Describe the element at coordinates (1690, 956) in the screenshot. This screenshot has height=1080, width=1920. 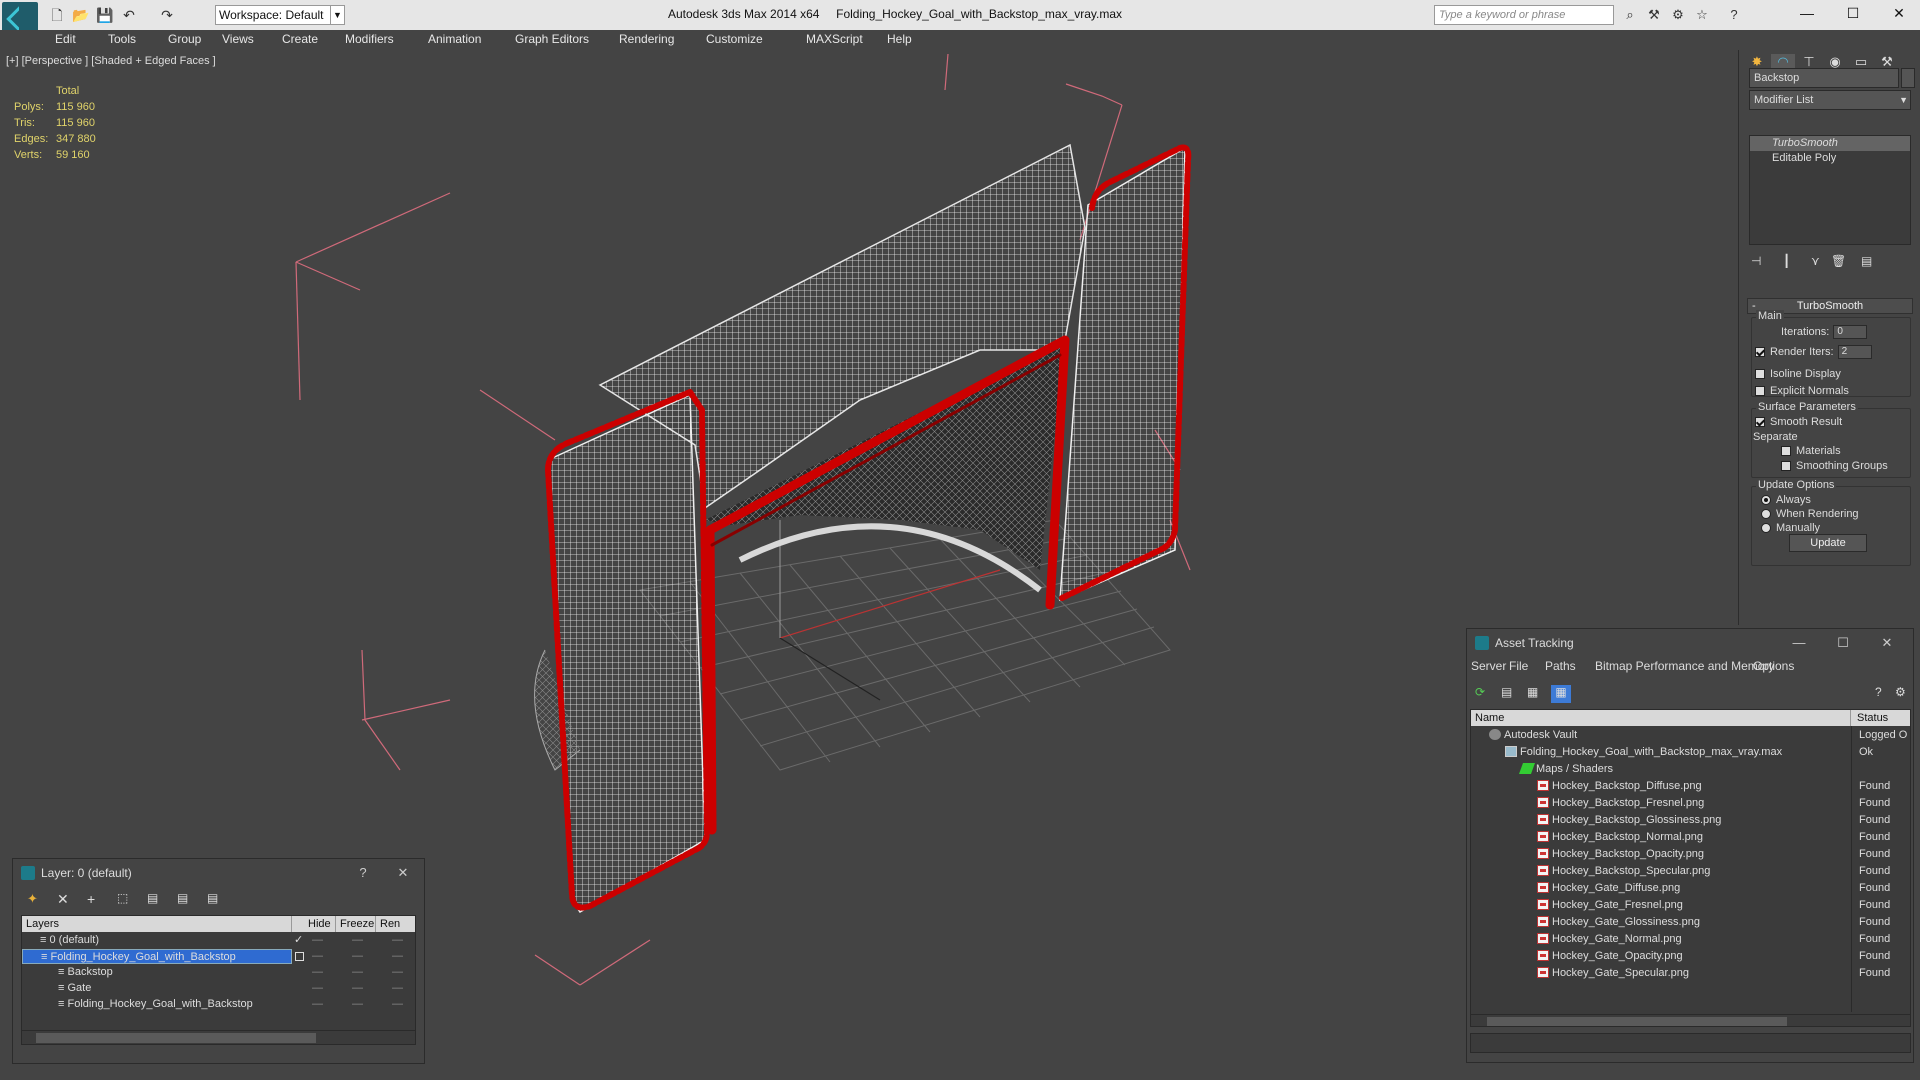
I see `asset-row: Hockey_Gate_Opacity.png Found` at that location.